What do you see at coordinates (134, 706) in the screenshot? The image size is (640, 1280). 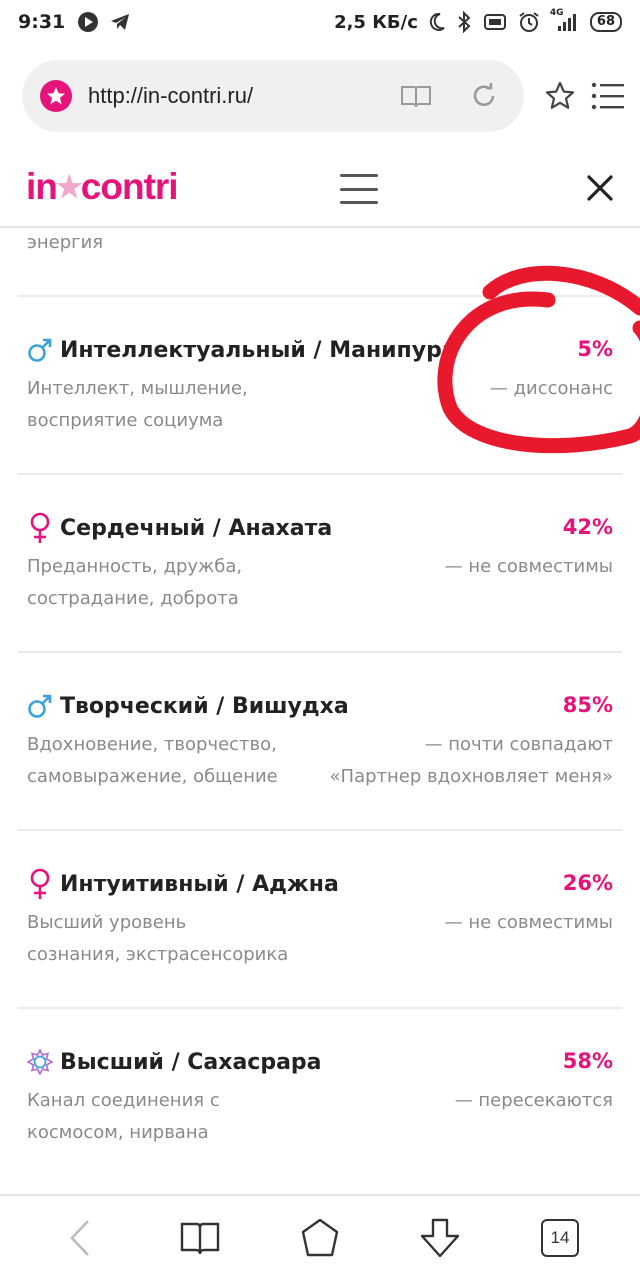 I see `chakra-name: Творческий` at bounding box center [134, 706].